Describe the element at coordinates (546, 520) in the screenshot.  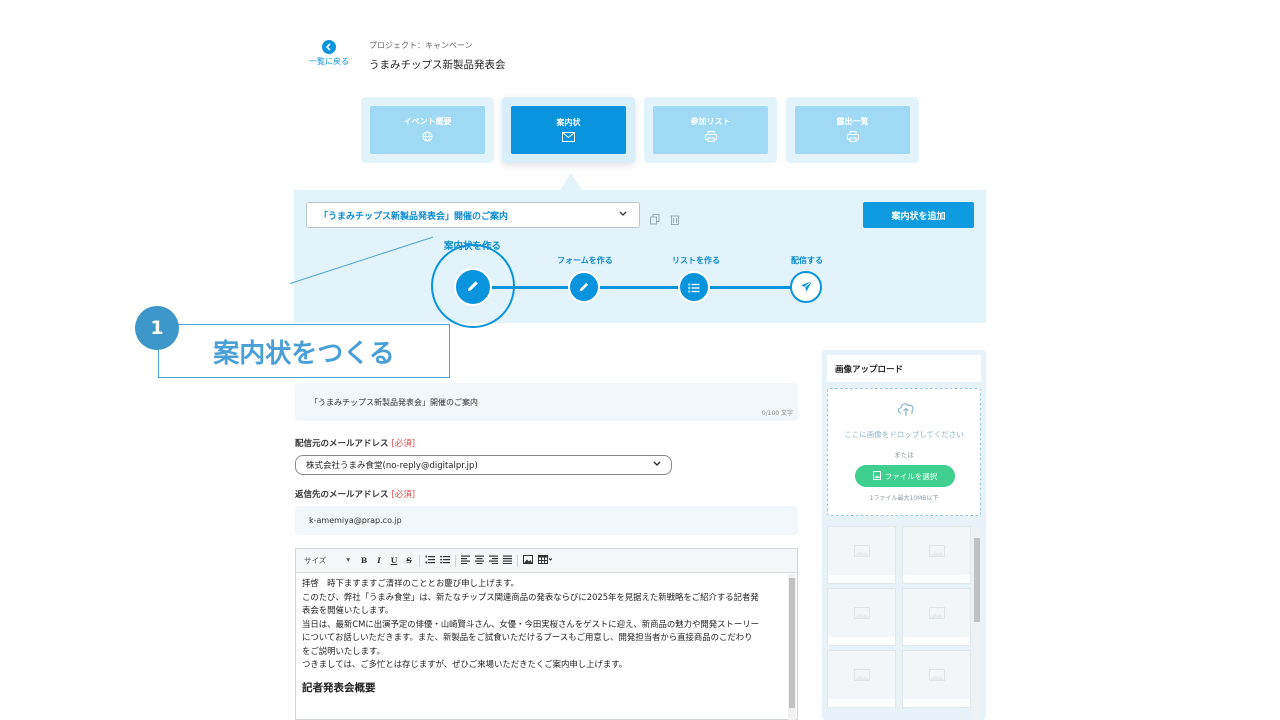
I see `reply-address-field: k-amemiya@prap.co.jp` at that location.